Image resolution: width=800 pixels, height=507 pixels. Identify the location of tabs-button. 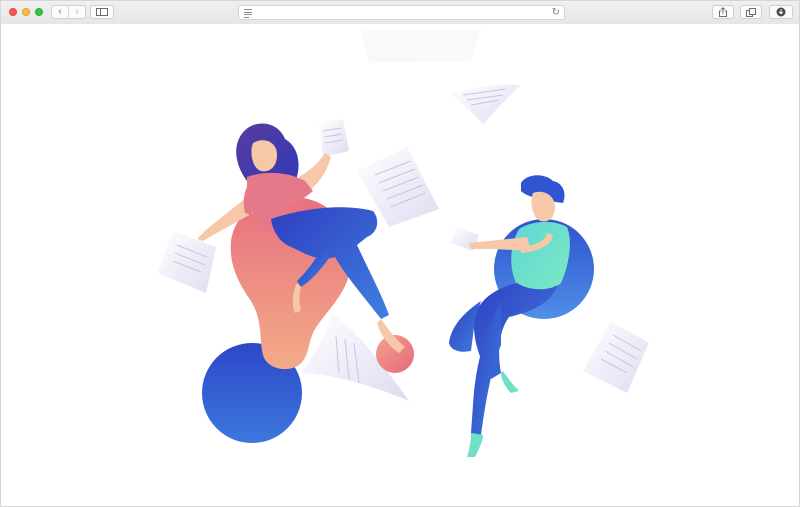
(751, 12).